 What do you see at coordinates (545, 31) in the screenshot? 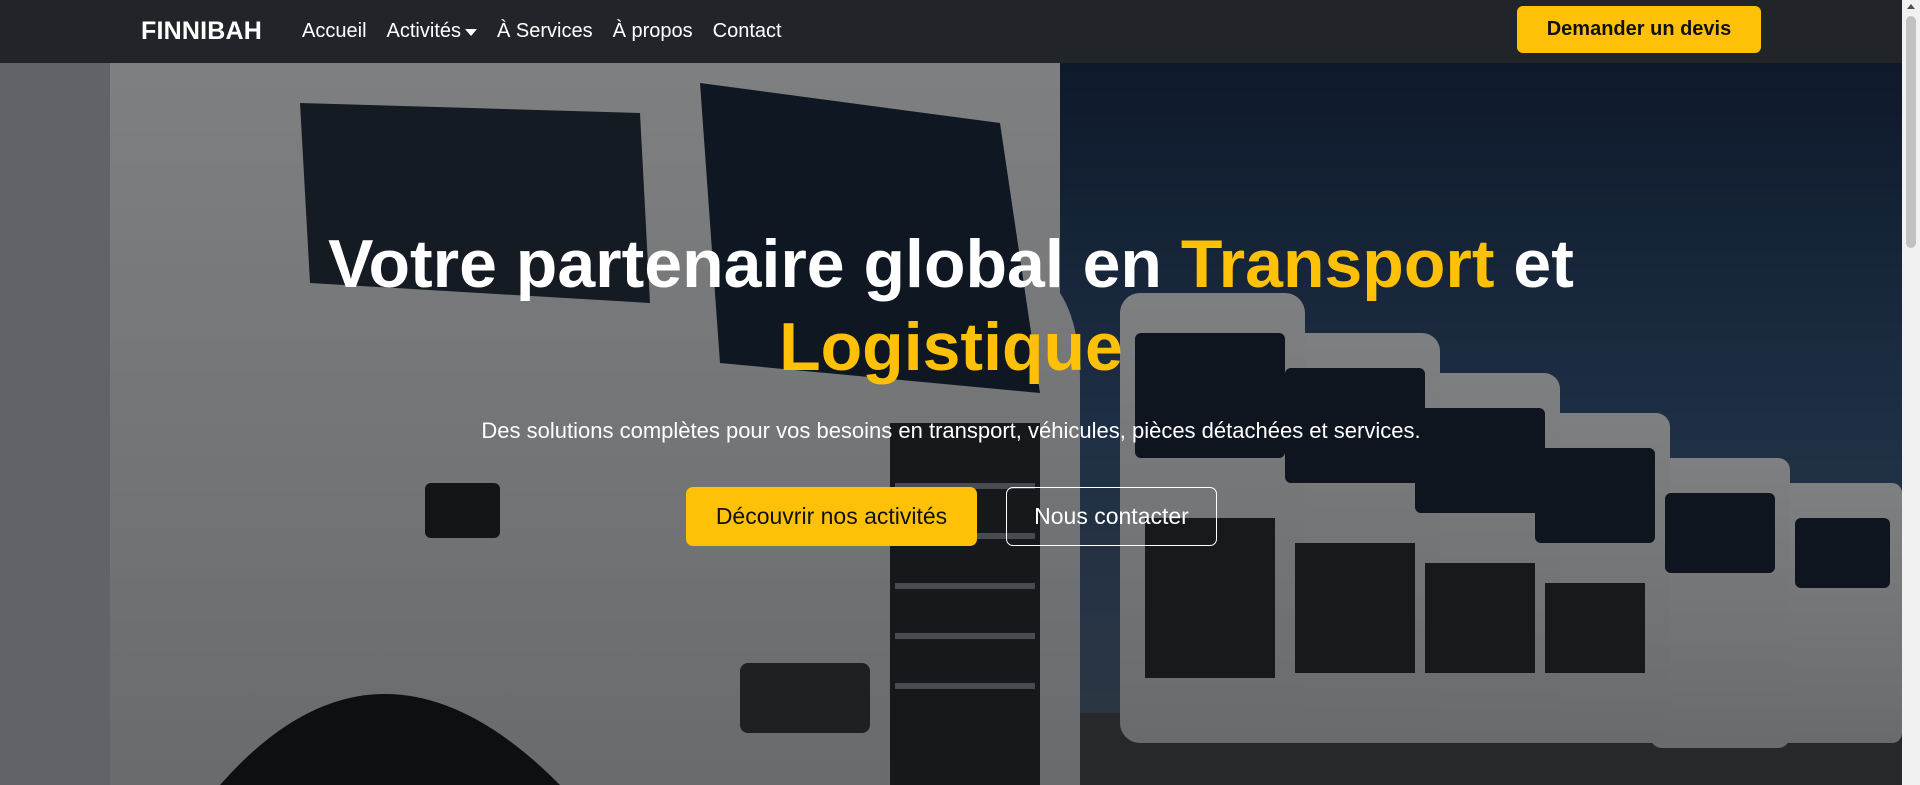
I see `nav-link-services: À Services` at bounding box center [545, 31].